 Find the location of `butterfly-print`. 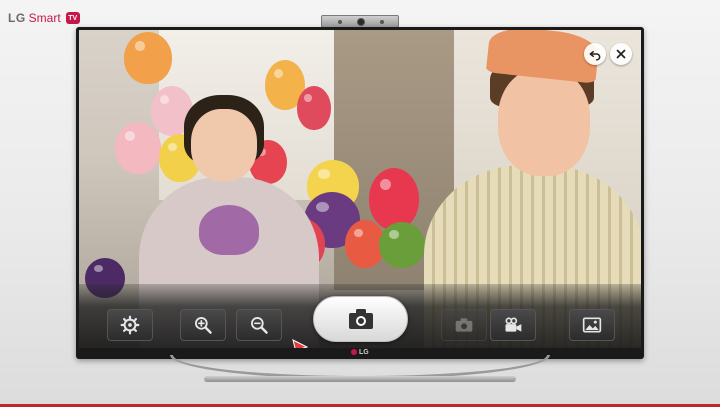

butterfly-print is located at coordinates (229, 230).